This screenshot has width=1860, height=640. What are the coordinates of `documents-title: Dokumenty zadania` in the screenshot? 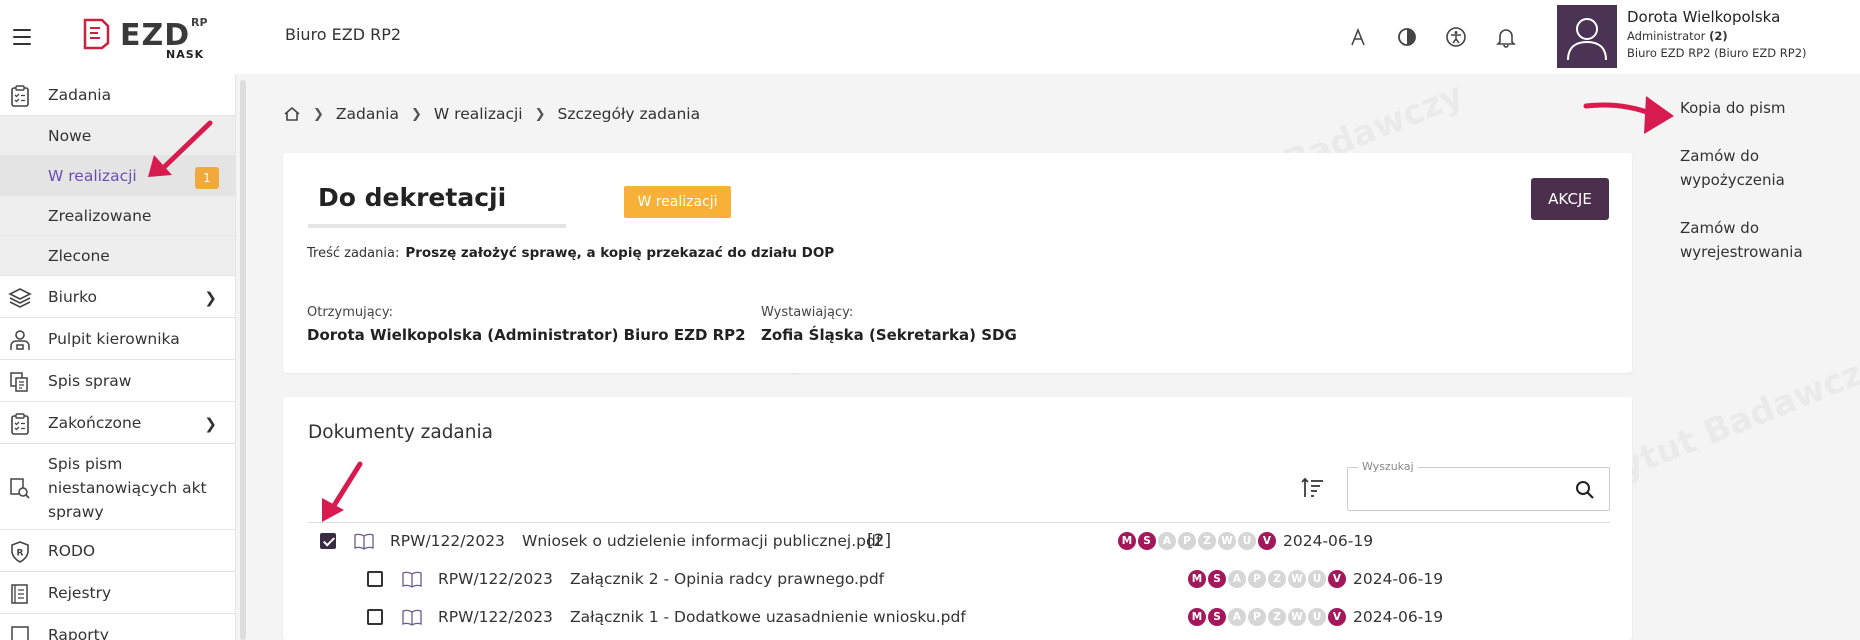 It's located at (400, 432).